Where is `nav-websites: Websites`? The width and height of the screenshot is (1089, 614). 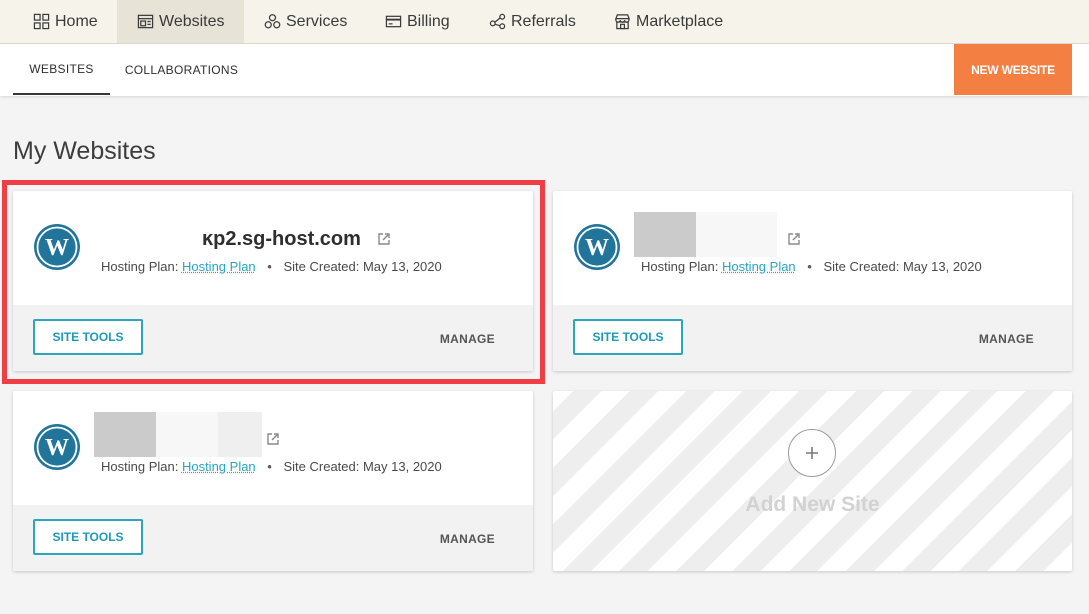
nav-websites: Websites is located at coordinates (180, 21).